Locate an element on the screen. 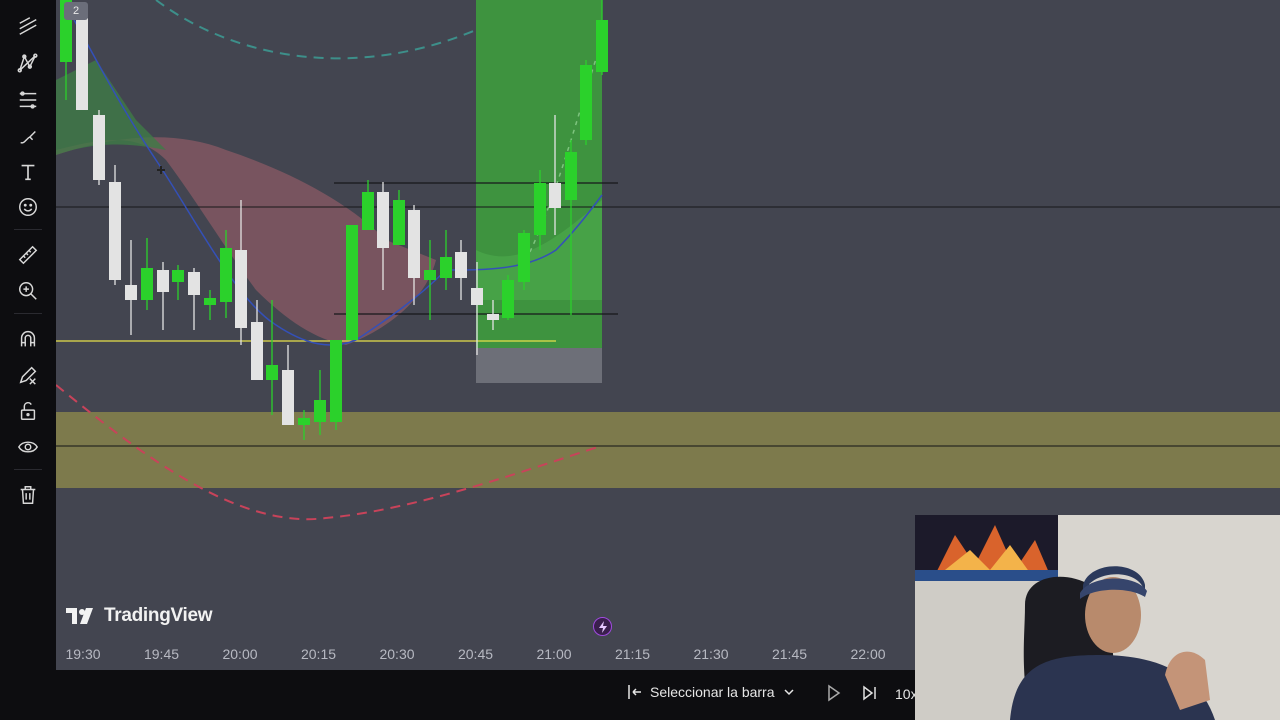 This screenshot has height=720, width=1280. envelope-upper is located at coordinates (316, 30).